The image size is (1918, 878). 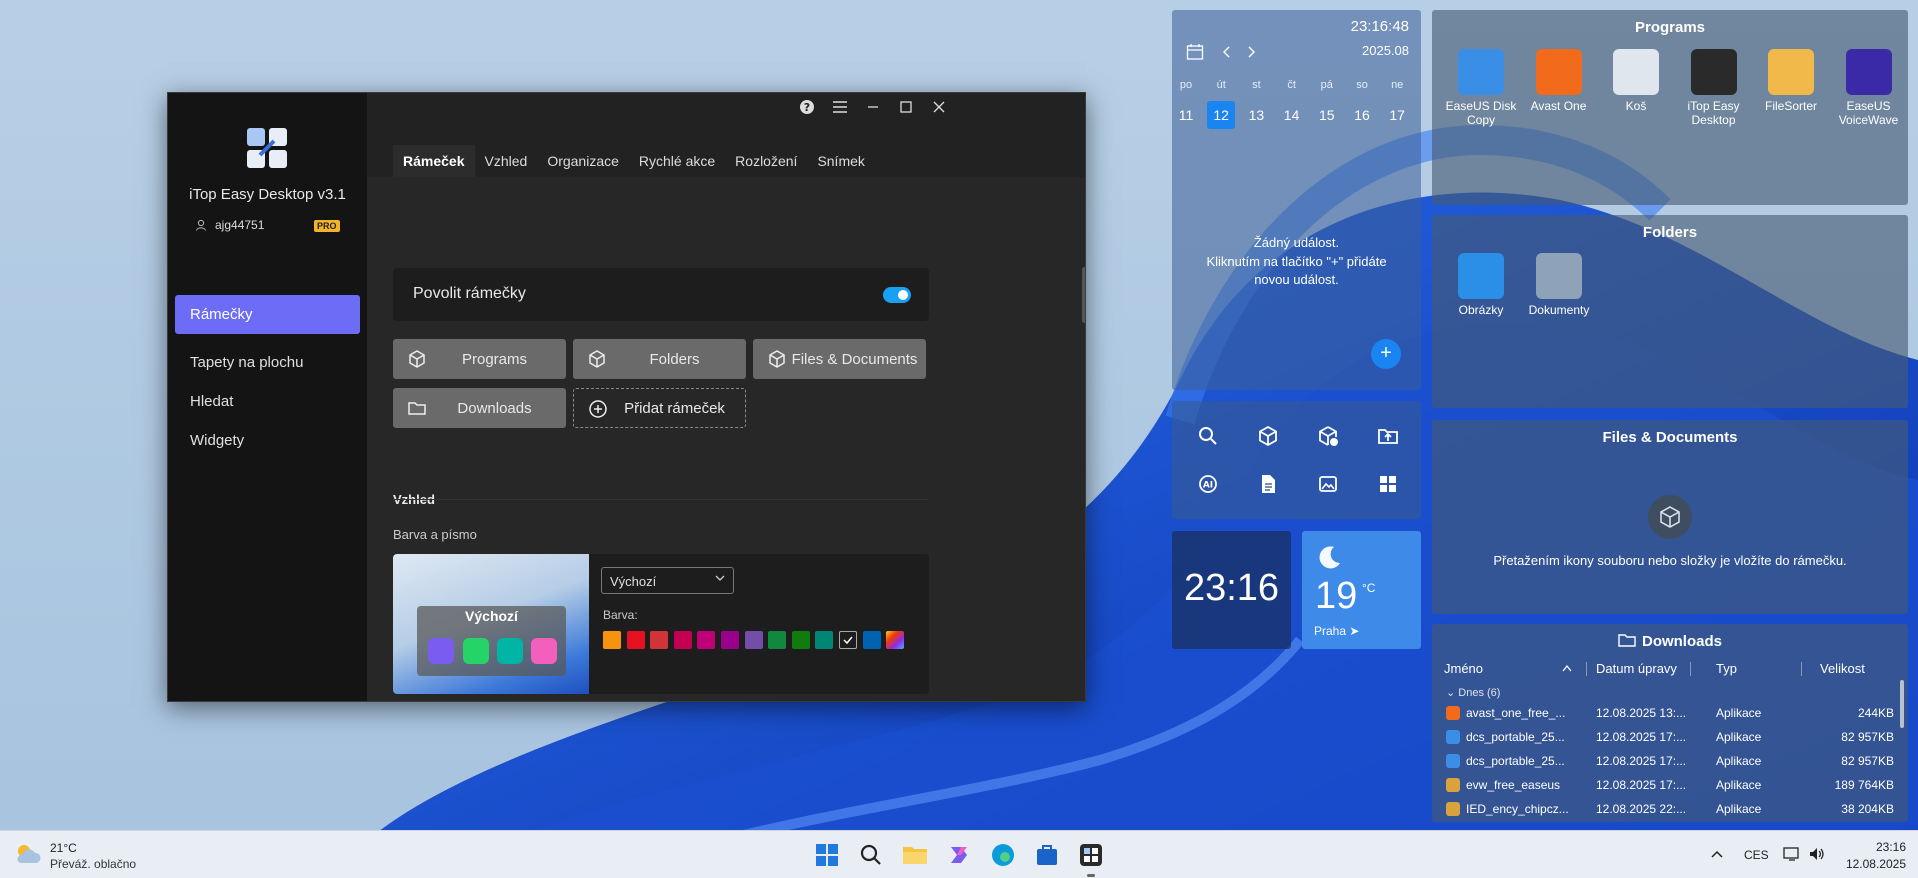 I want to click on folder-shortcut: Obrázky, so click(x=1481, y=285).